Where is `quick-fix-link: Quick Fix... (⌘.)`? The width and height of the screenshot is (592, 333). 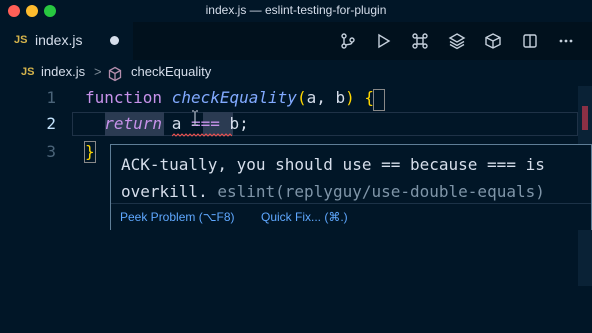
quick-fix-link: Quick Fix... (⌘.) is located at coordinates (304, 217).